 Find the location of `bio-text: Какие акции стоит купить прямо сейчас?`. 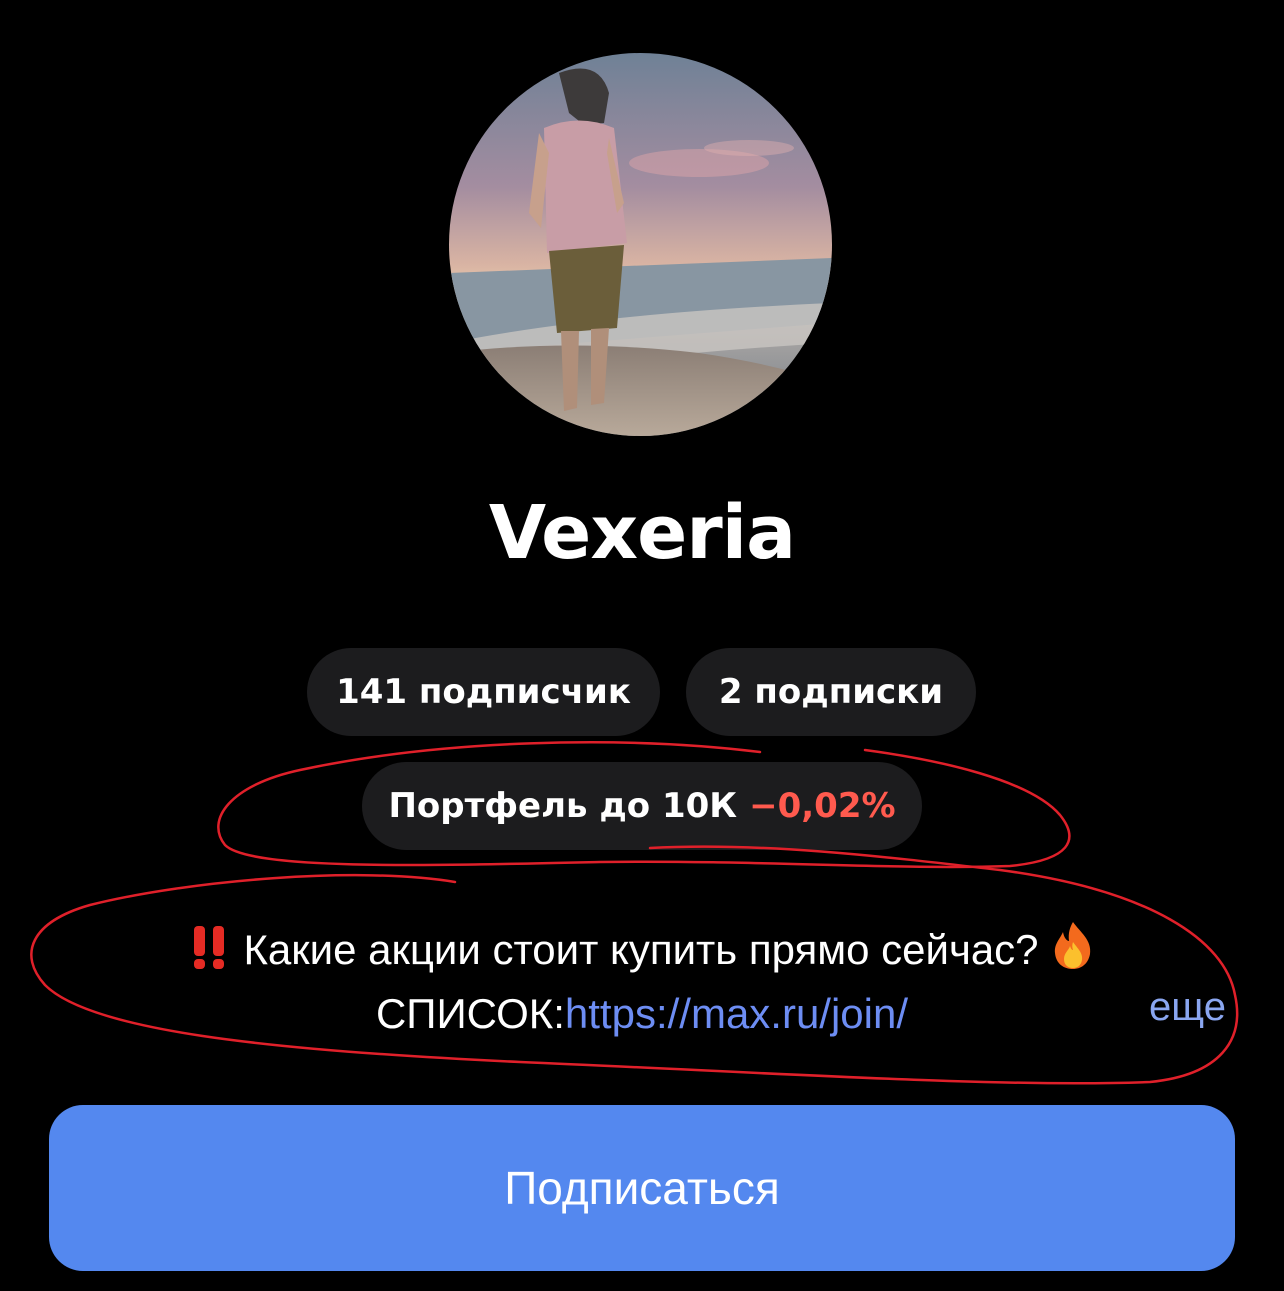

bio-text: Какие акции стоит купить прямо сейчас? is located at coordinates (641, 949).